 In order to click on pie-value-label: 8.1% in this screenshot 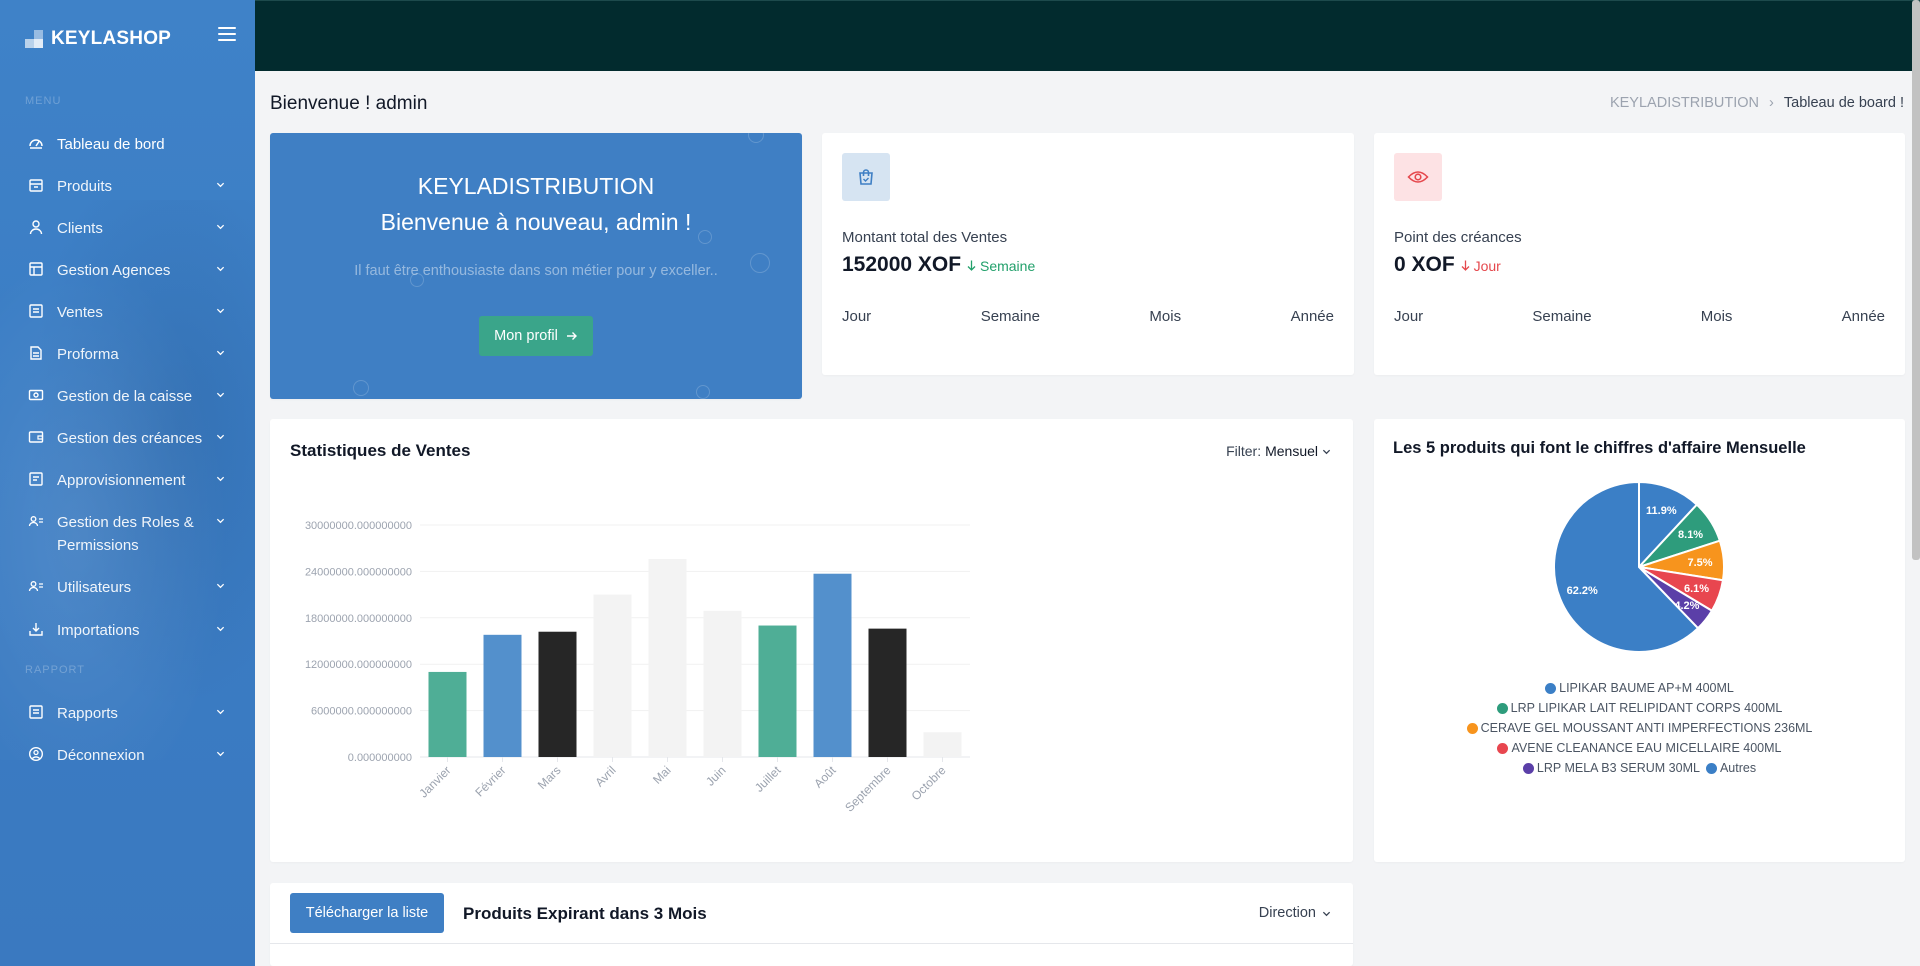, I will do `click(1690, 535)`.